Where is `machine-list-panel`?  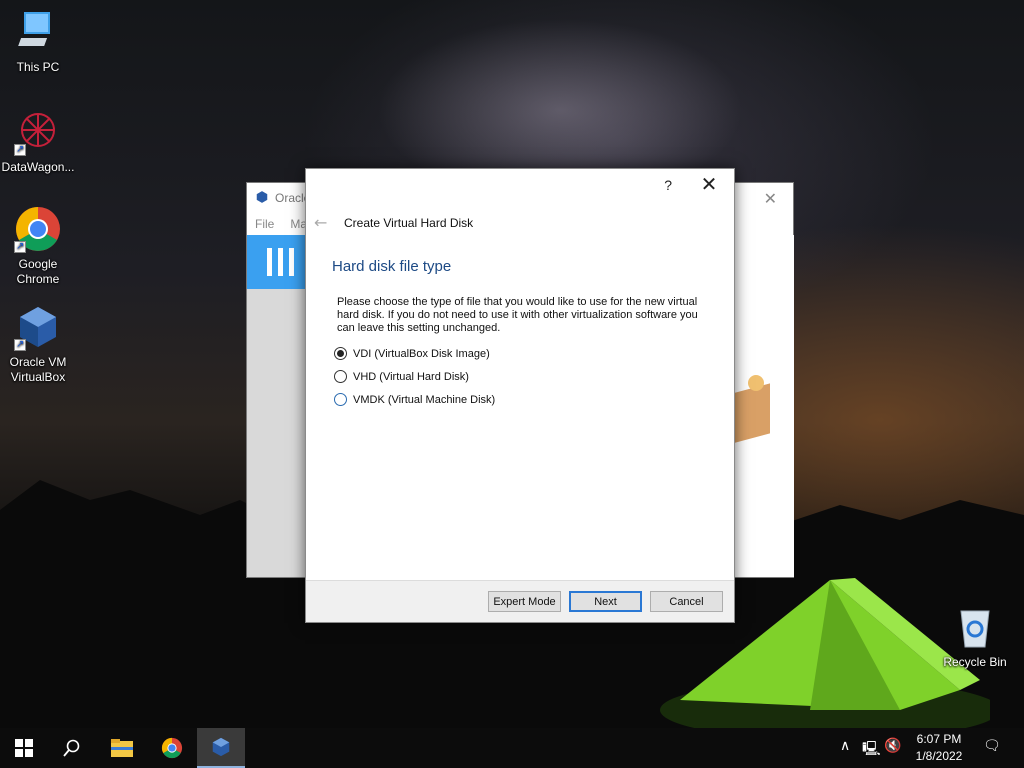 machine-list-panel is located at coordinates (277, 433).